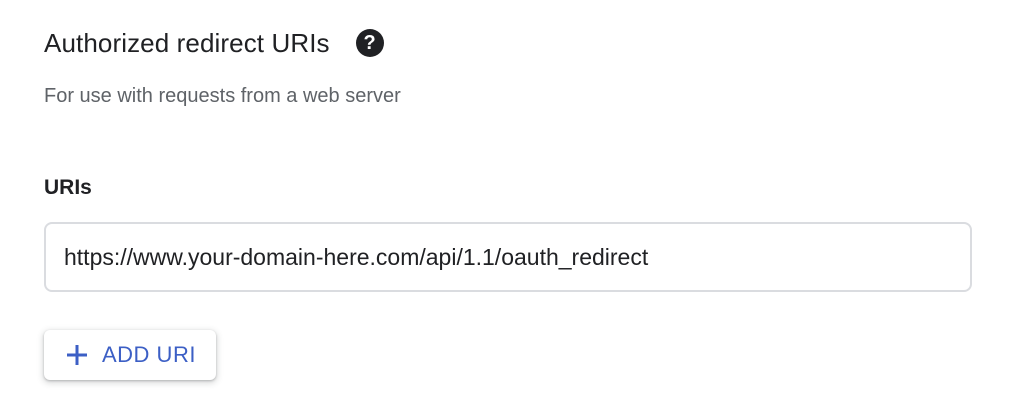  I want to click on plus-icon, so click(77, 355).